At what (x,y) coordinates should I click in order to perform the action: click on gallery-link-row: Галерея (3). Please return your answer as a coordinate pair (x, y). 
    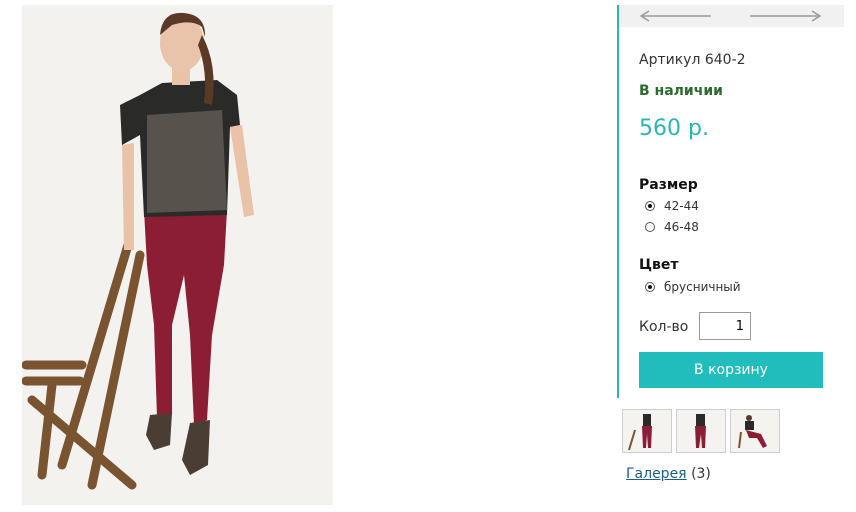
    Looking at the image, I should click on (668, 474).